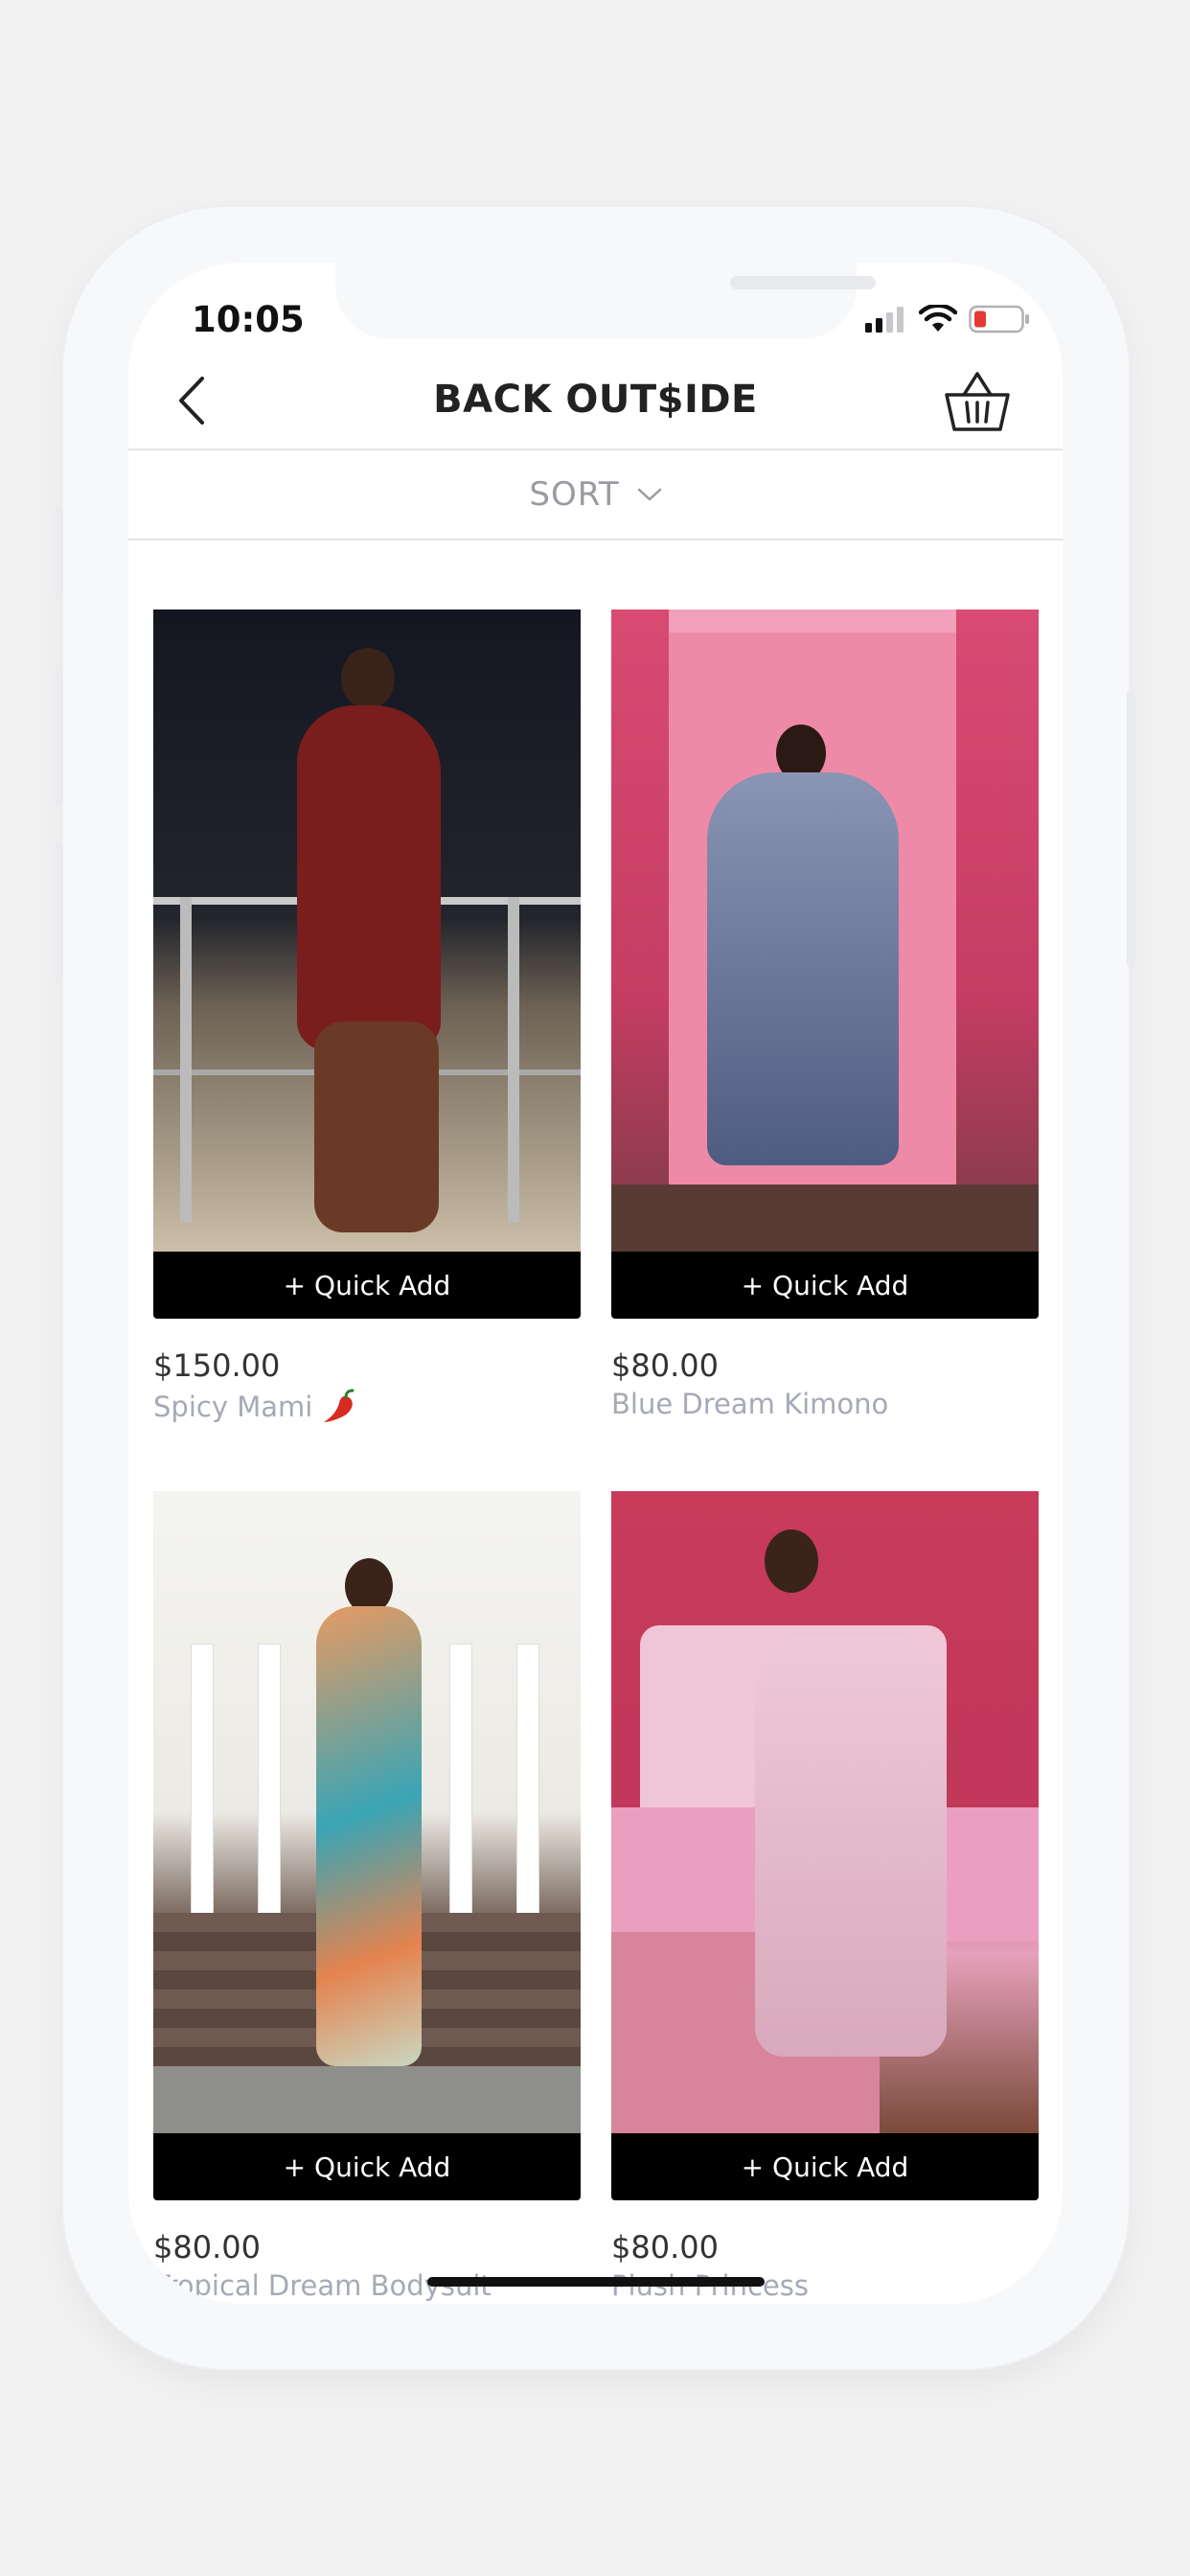 This screenshot has width=1190, height=2576. What do you see at coordinates (938, 318) in the screenshot?
I see `wifi-icon` at bounding box center [938, 318].